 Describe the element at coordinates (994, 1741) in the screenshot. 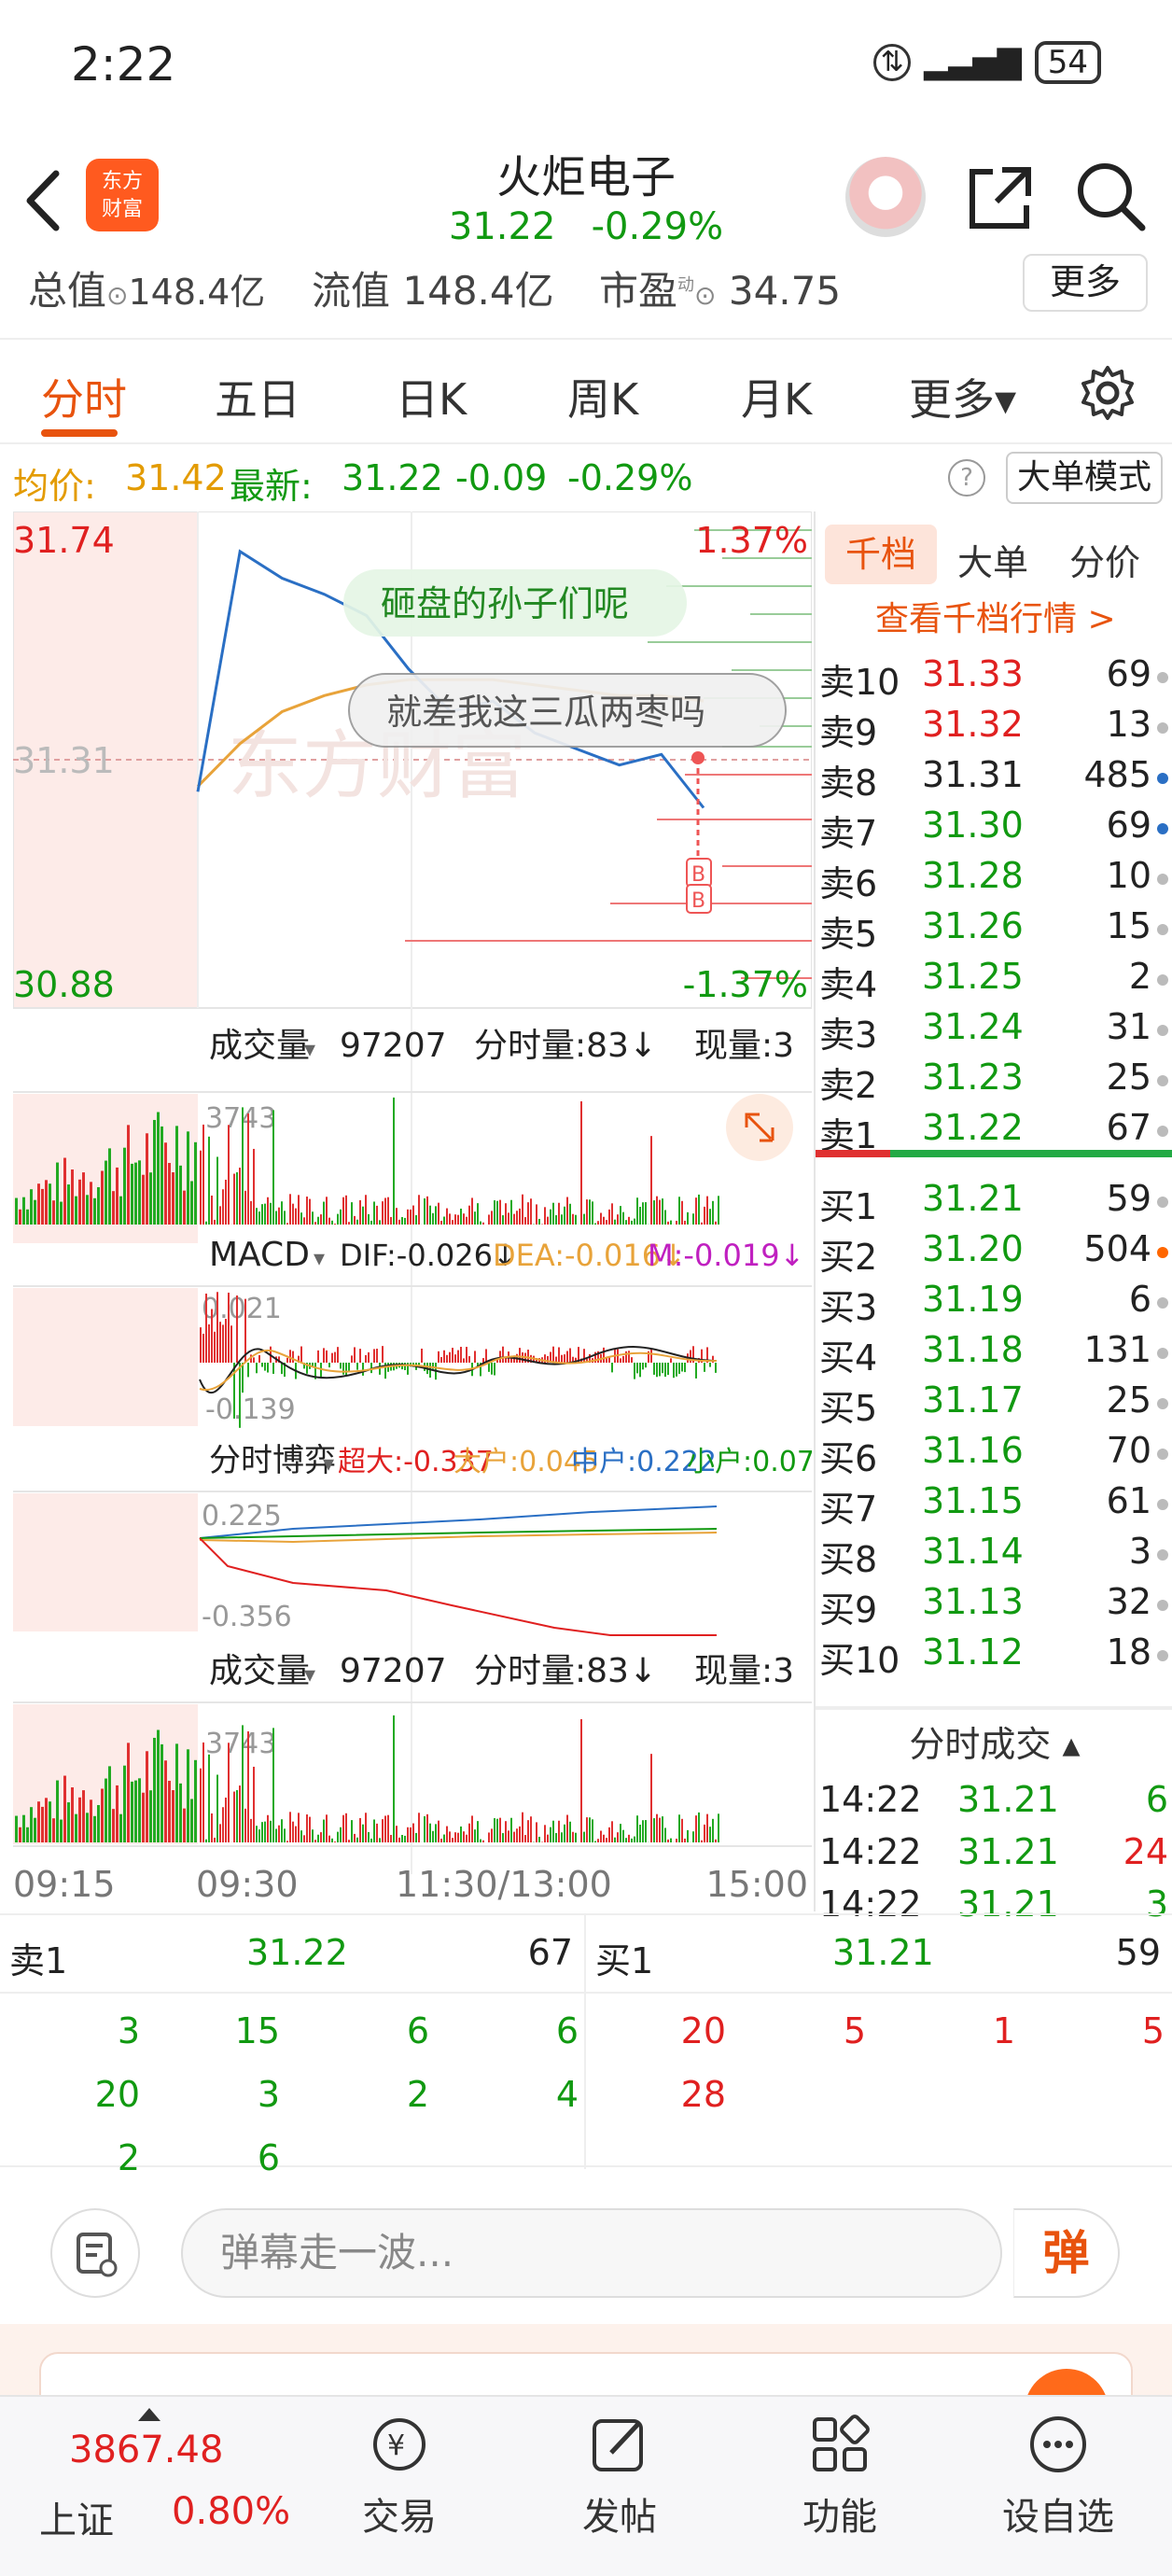

I see `tick-trades-title: 分时成交 ▴` at that location.